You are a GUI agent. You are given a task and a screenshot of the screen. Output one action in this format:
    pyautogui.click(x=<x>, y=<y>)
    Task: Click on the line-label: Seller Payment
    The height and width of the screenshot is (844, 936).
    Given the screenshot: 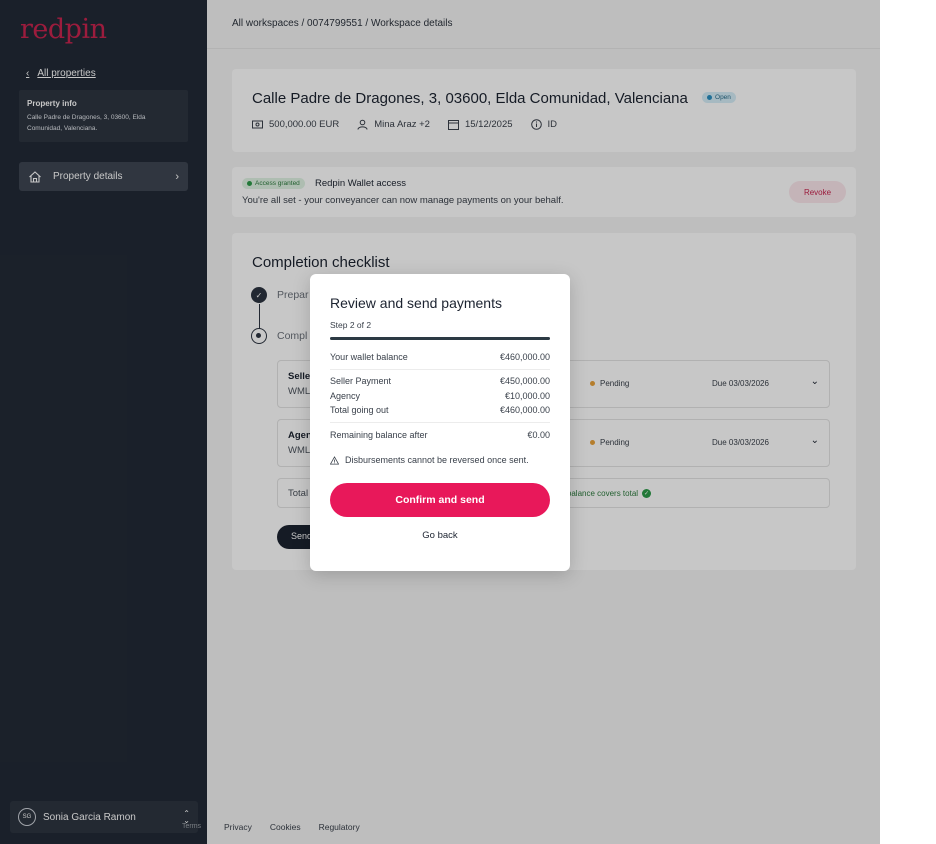 What is the action you would take?
    pyautogui.click(x=361, y=381)
    